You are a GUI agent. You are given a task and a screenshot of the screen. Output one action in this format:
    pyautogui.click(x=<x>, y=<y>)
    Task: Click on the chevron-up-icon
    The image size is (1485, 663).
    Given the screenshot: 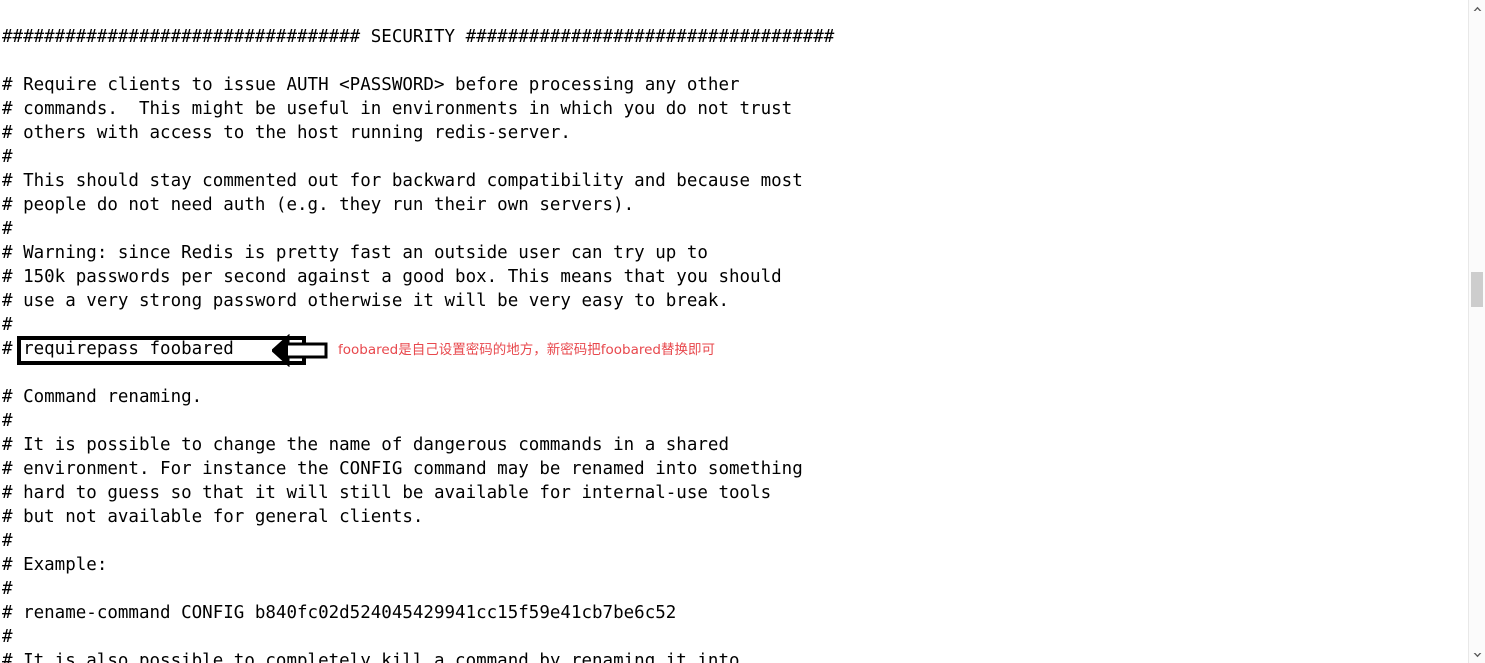 What is the action you would take?
    pyautogui.click(x=1477, y=8)
    